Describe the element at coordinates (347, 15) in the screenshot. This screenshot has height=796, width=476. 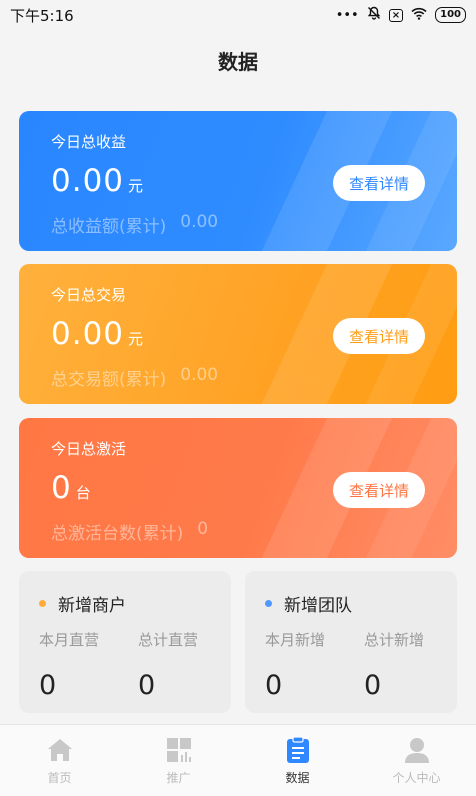
I see `more-dots-icon: •••` at that location.